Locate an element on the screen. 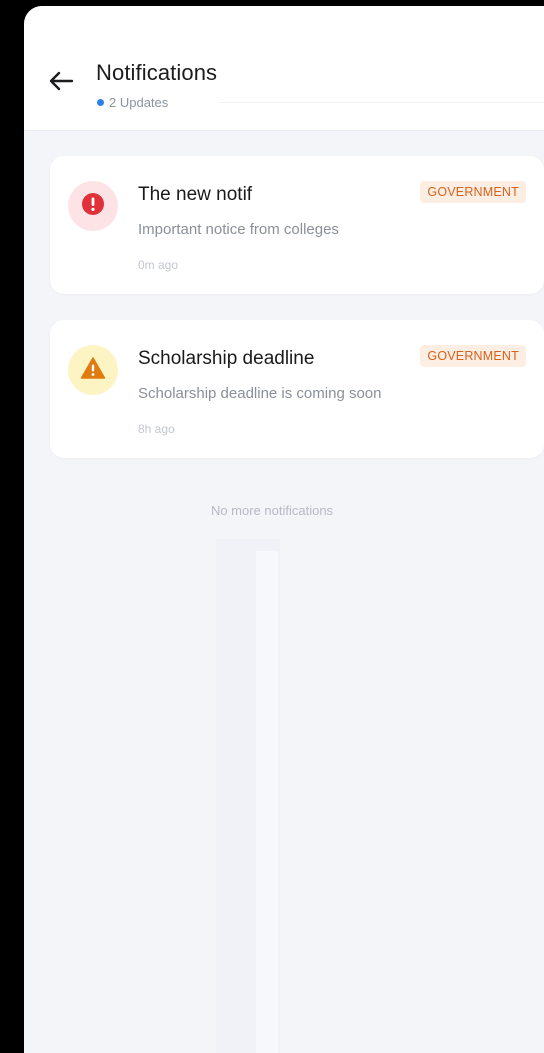  update-dot-icon is located at coordinates (100, 102).